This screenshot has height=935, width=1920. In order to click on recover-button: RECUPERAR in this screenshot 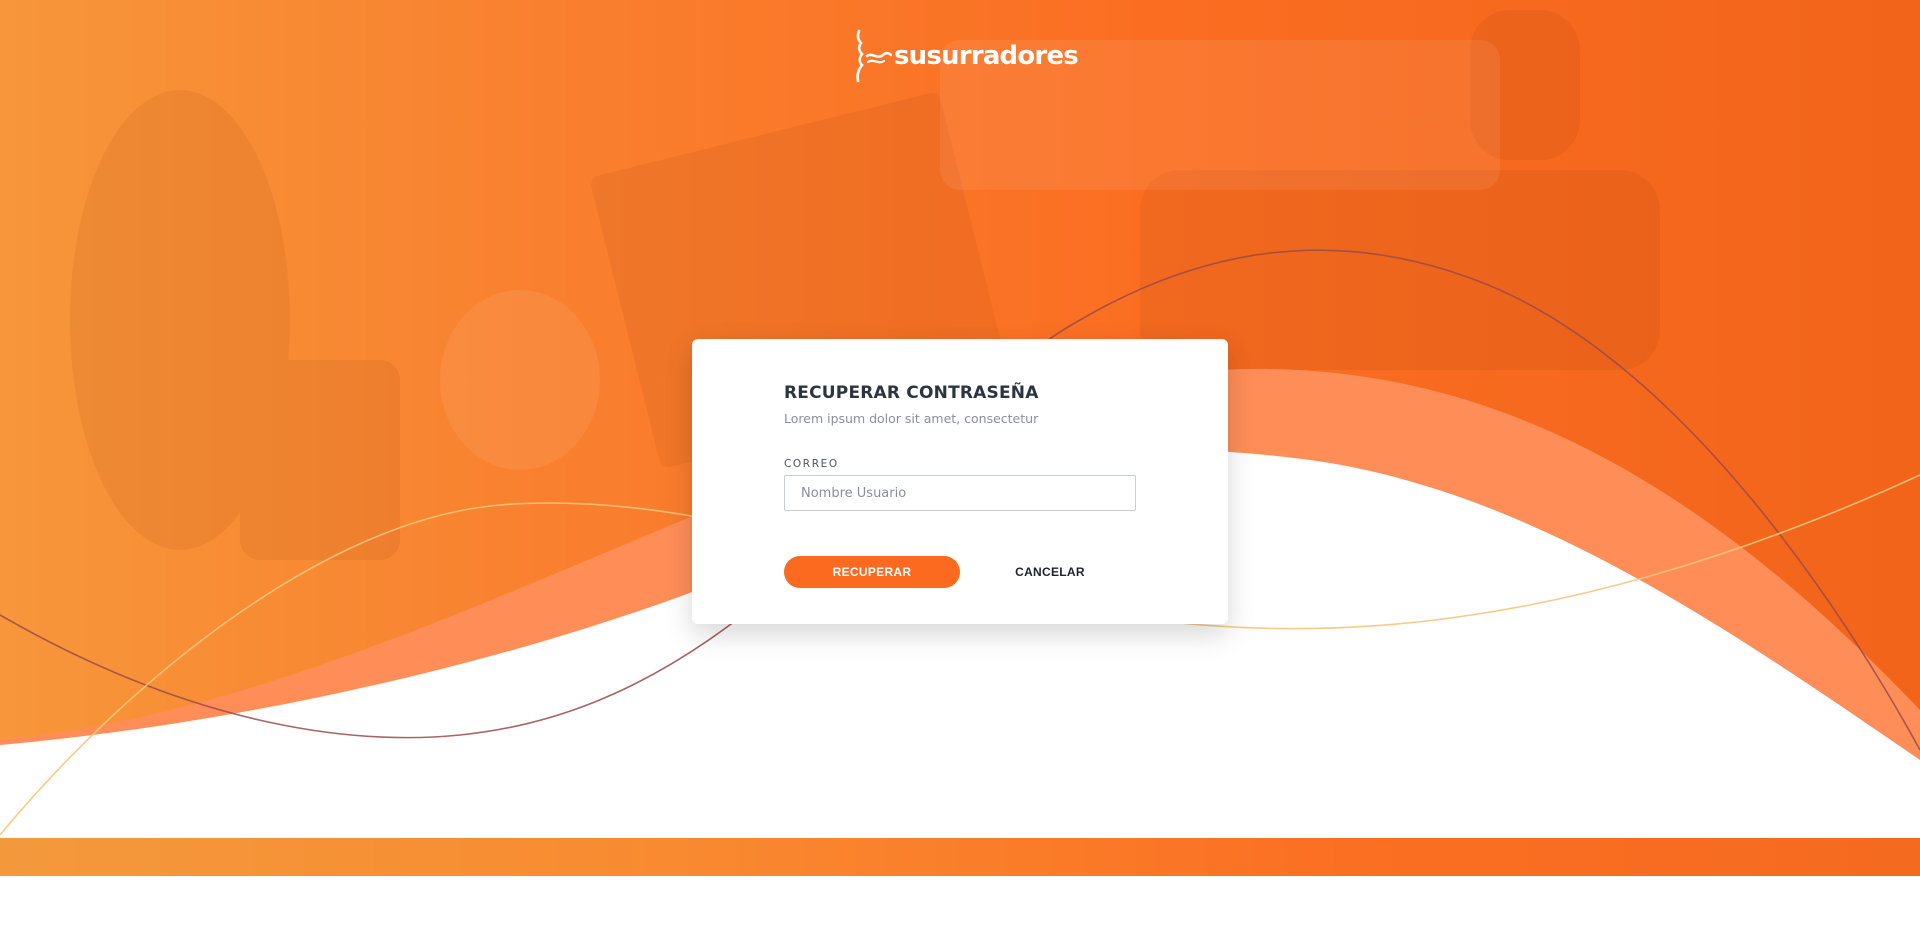, I will do `click(872, 572)`.